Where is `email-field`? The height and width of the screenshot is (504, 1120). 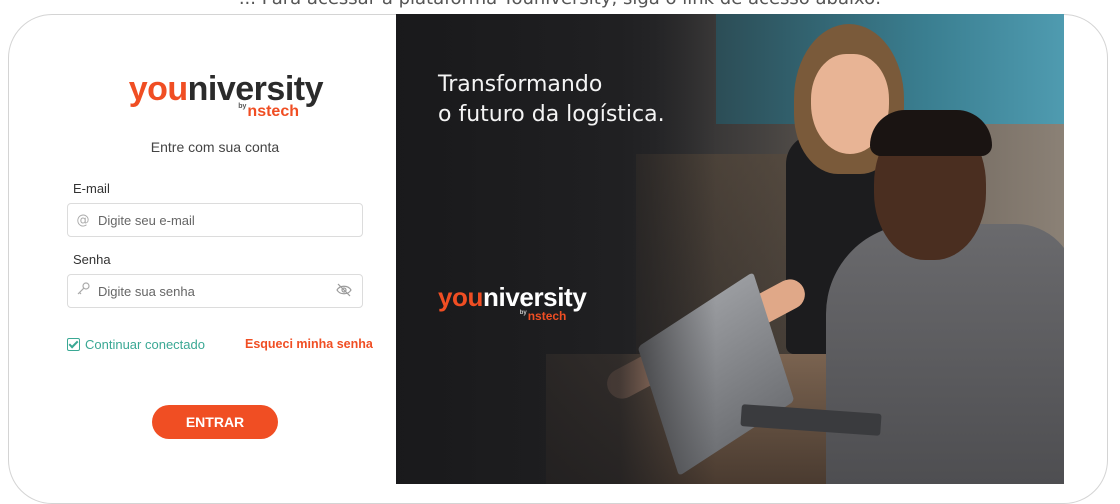
email-field is located at coordinates (230, 220).